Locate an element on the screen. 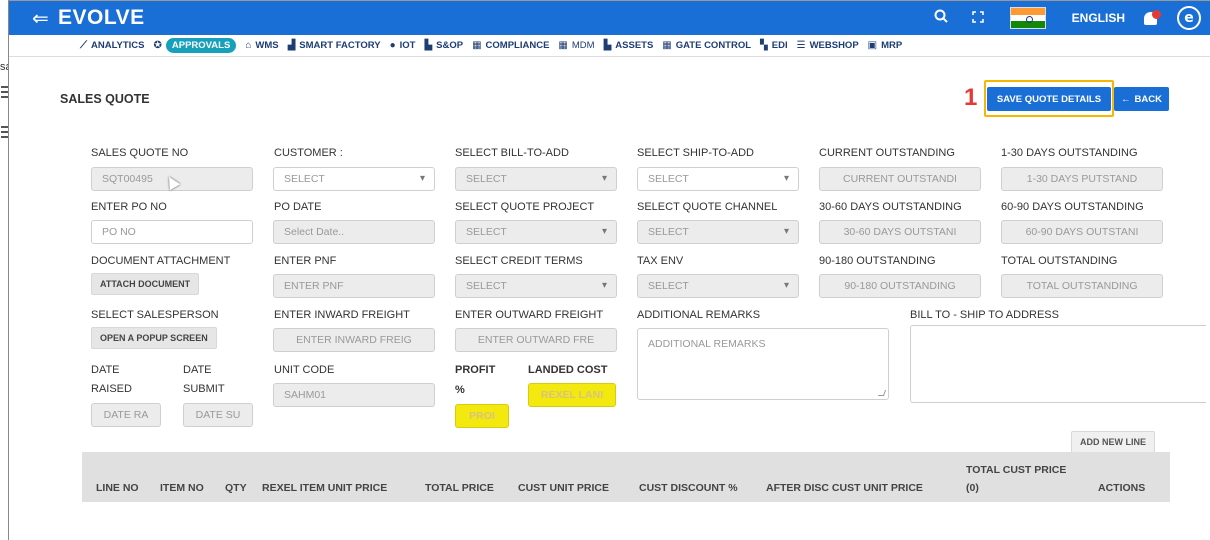 The height and width of the screenshot is (540, 1210). unit-code-field: SAHM01 is located at coordinates (354, 395).